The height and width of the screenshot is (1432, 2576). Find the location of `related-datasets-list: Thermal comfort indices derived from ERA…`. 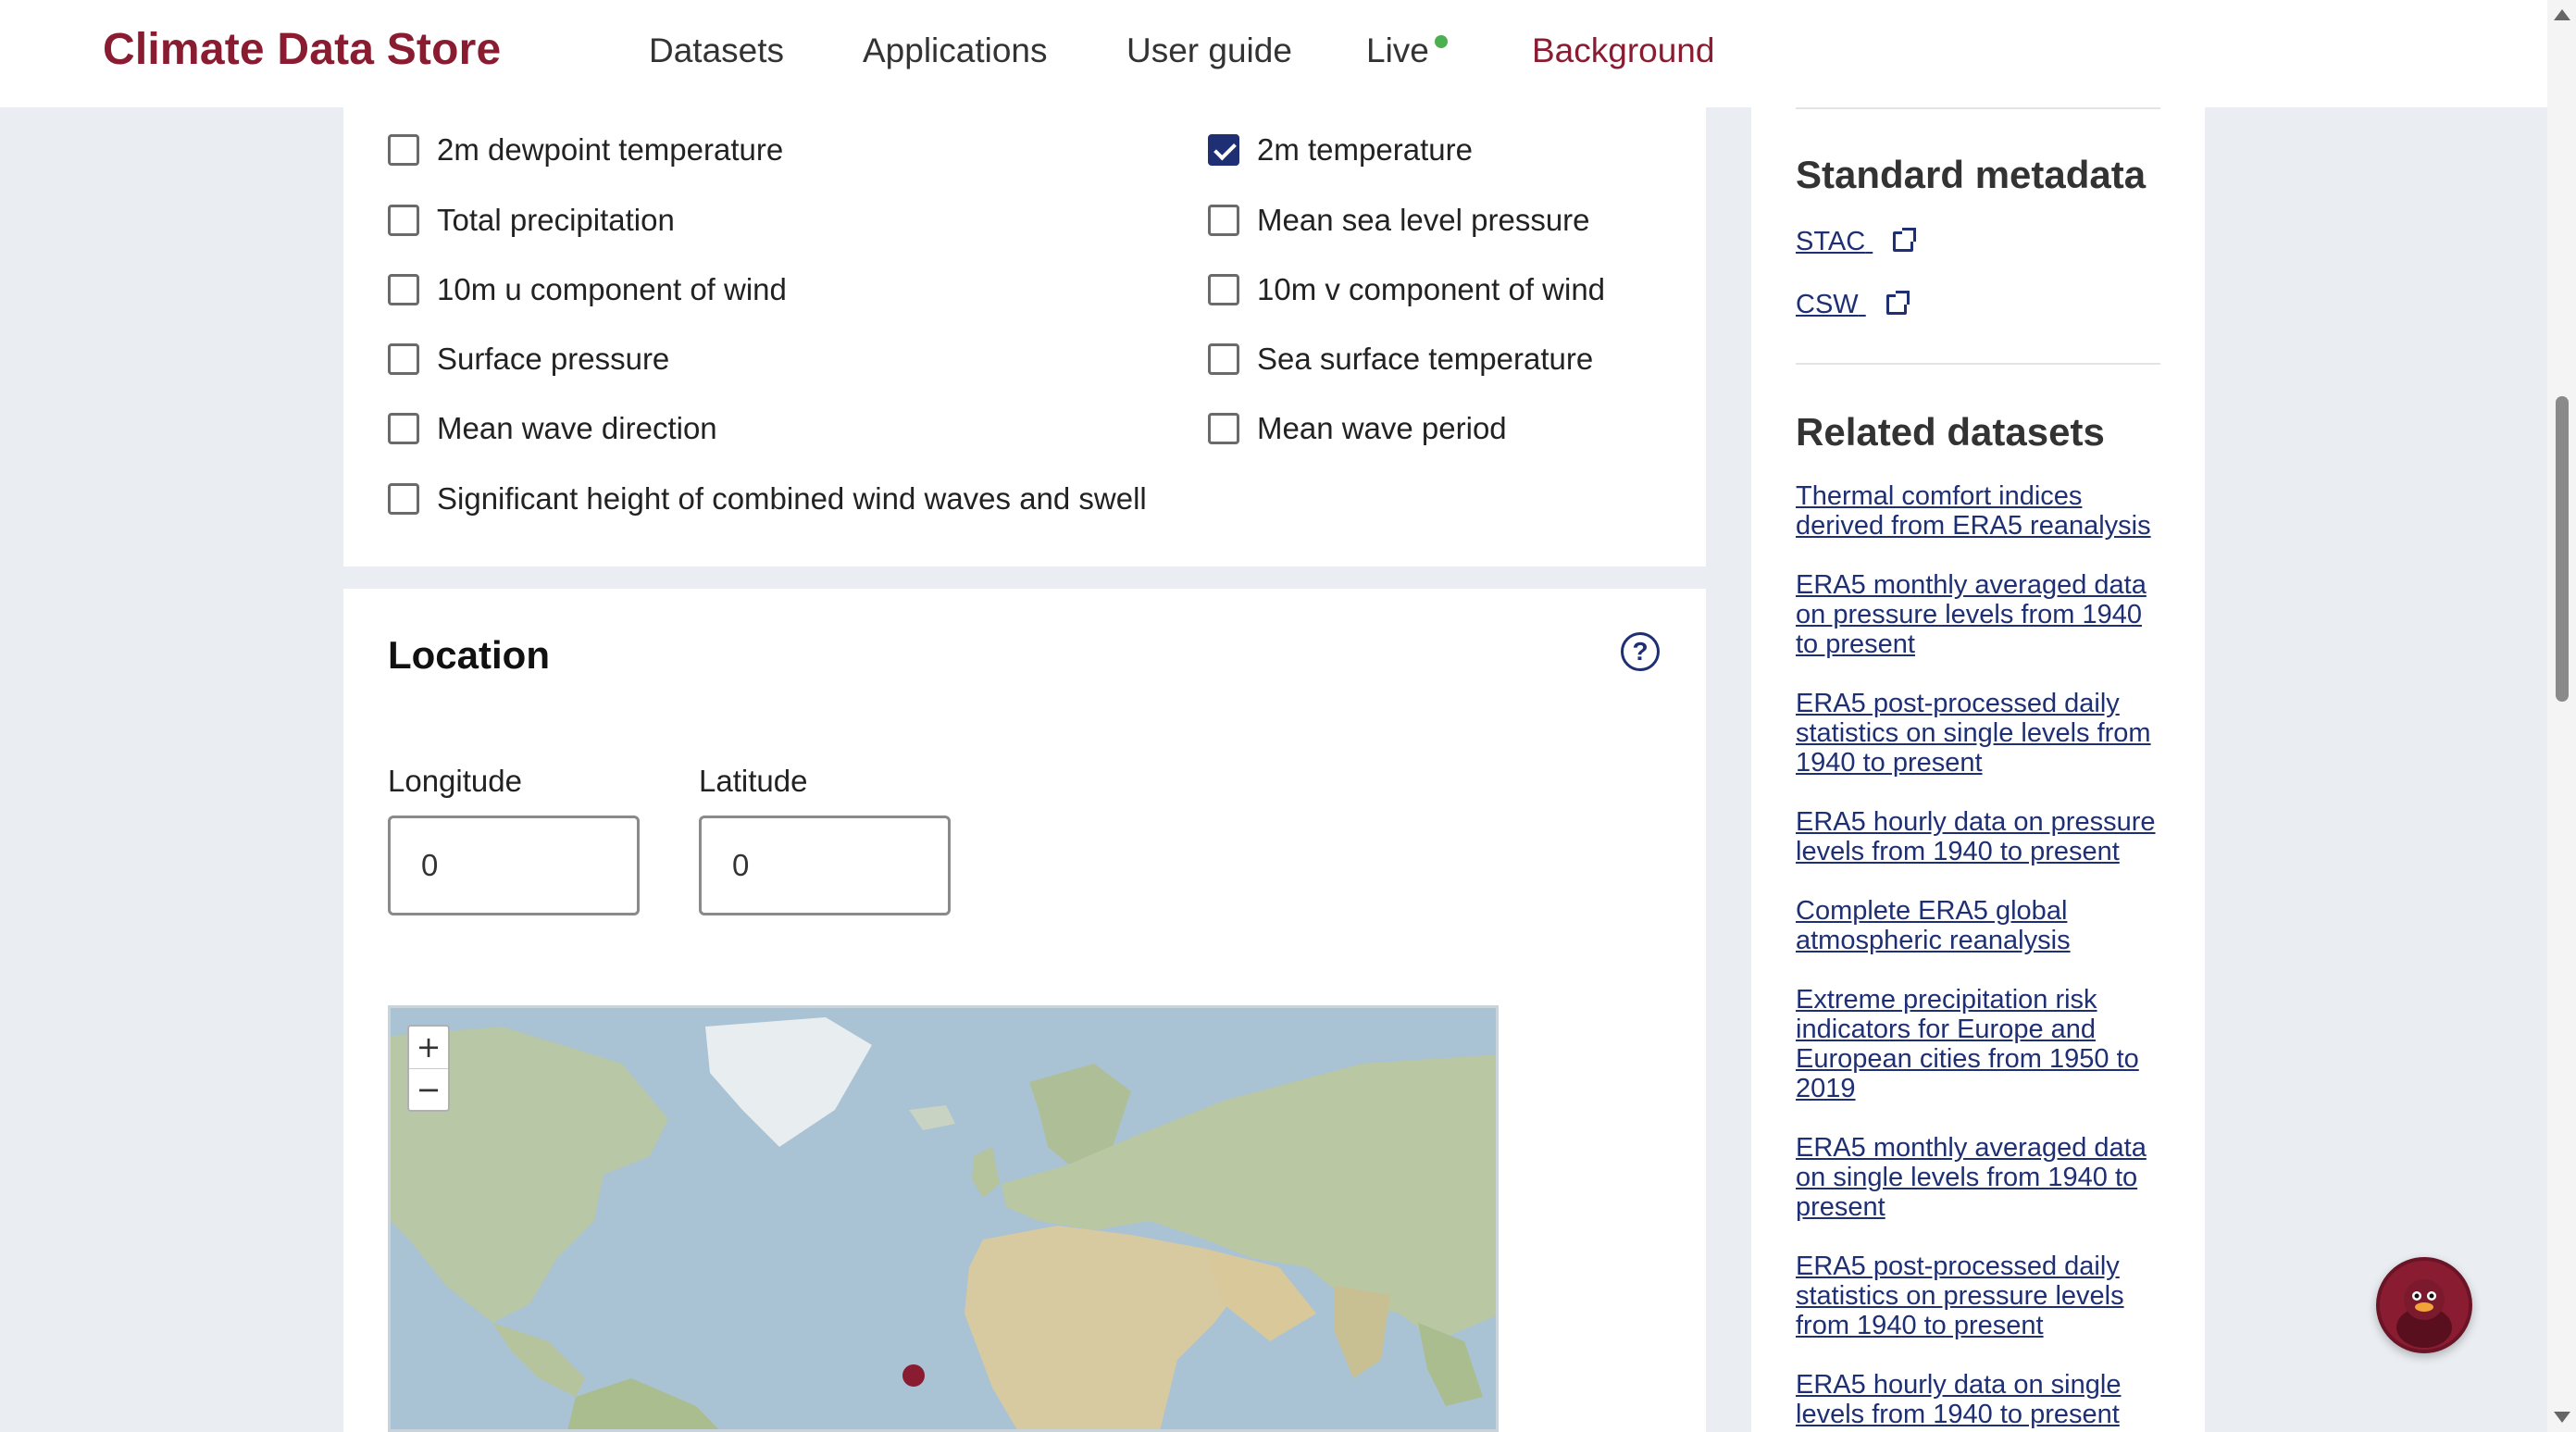

related-datasets-list: Thermal comfort indices derived from ERA… is located at coordinates (1981, 956).